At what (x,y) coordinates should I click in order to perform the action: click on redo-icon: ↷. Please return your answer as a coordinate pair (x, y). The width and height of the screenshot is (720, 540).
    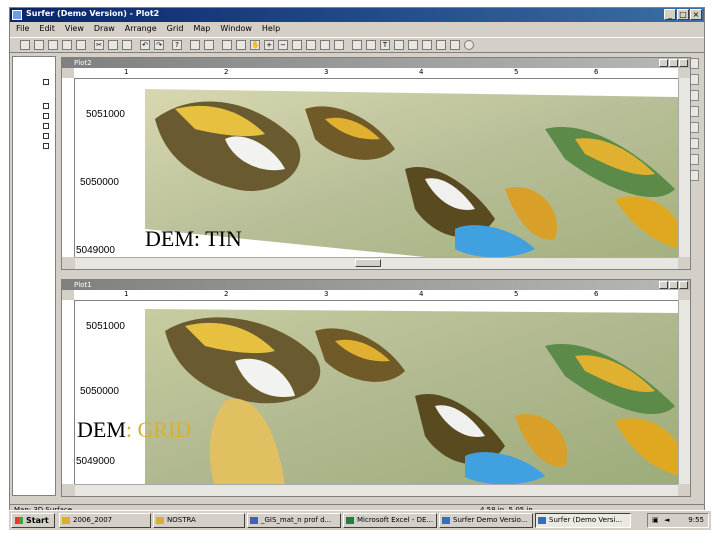
    Looking at the image, I should click on (159, 45).